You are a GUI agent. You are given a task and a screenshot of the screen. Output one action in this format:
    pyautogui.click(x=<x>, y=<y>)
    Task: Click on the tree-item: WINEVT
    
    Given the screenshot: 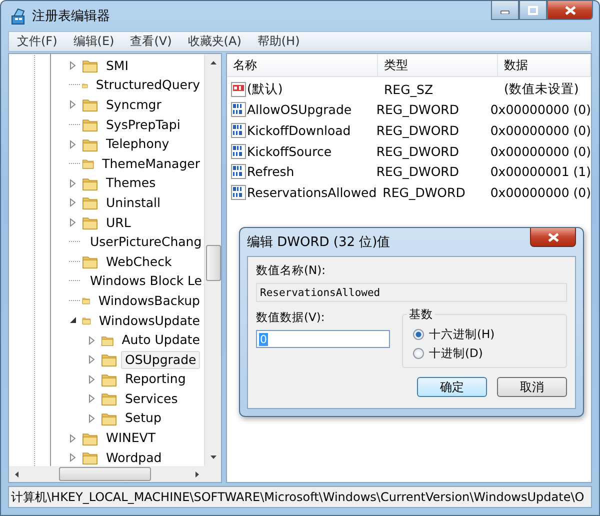 What is the action you would take?
    pyautogui.click(x=131, y=438)
    